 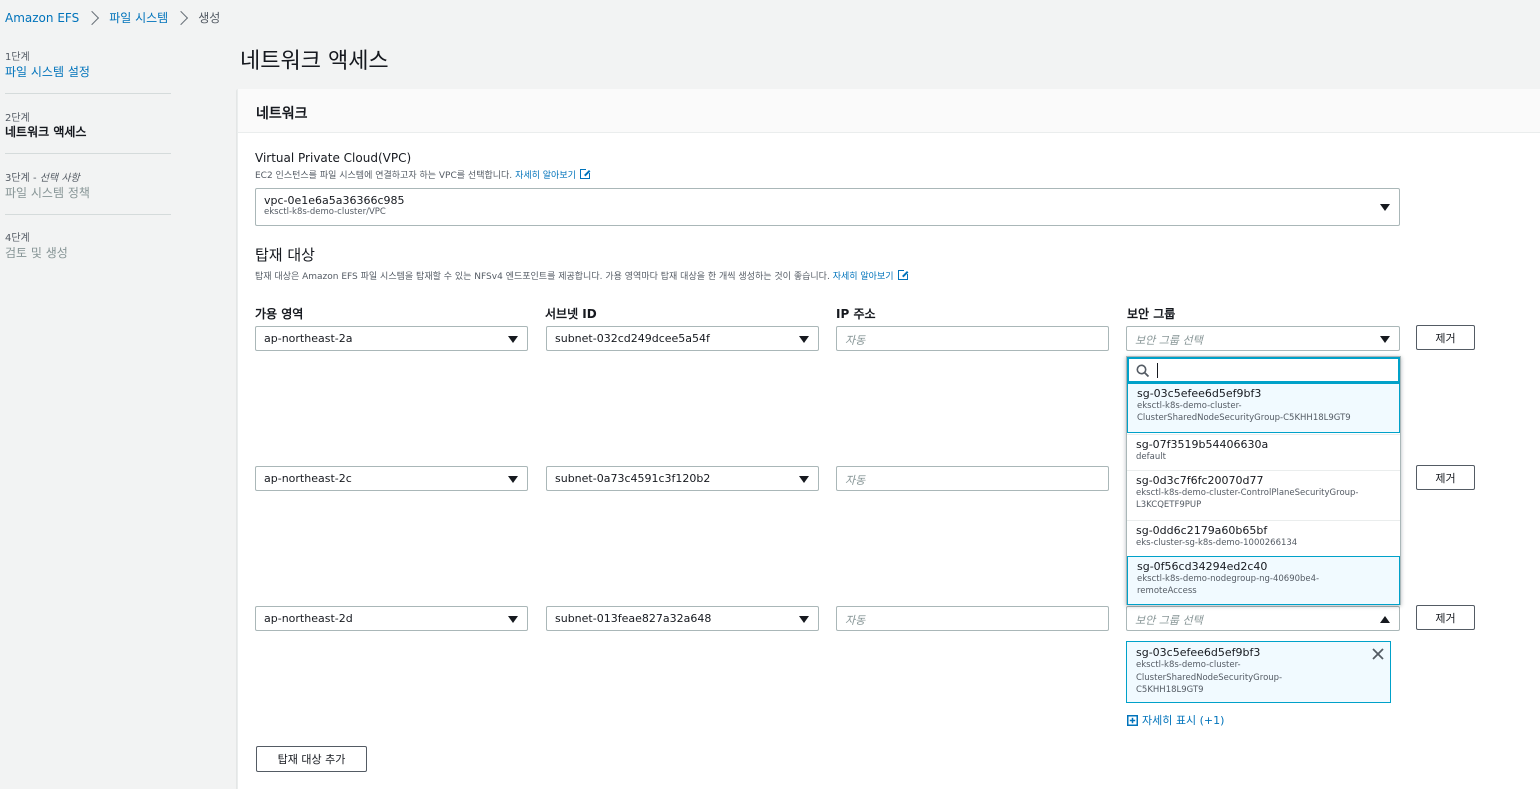 What do you see at coordinates (863, 277) in the screenshot?
I see `mount-learn-more-link: 자세히 알아보기` at bounding box center [863, 277].